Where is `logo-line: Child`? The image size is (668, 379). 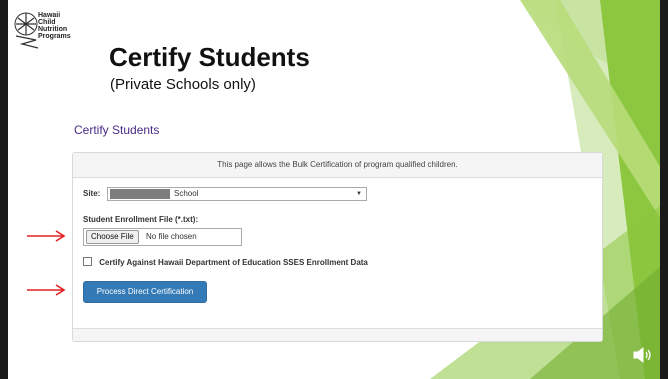
logo-line: Child is located at coordinates (47, 22).